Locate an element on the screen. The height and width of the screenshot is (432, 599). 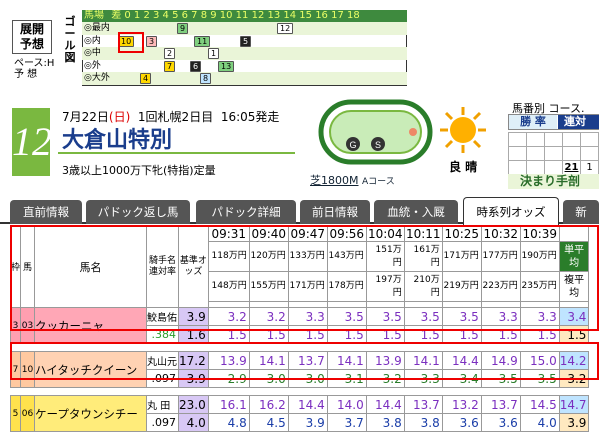
place-odds: 3.1 is located at coordinates (346, 378).